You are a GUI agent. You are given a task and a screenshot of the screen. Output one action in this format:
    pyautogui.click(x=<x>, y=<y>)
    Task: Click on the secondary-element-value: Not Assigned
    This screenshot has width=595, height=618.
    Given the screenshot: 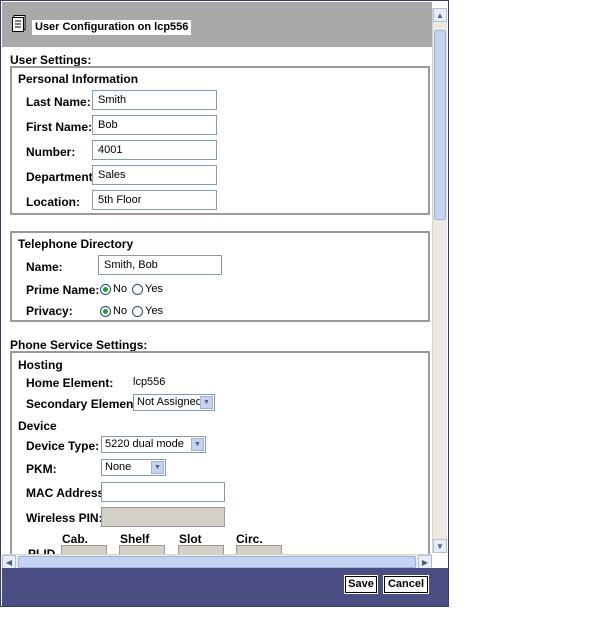 What is the action you would take?
    pyautogui.click(x=169, y=402)
    